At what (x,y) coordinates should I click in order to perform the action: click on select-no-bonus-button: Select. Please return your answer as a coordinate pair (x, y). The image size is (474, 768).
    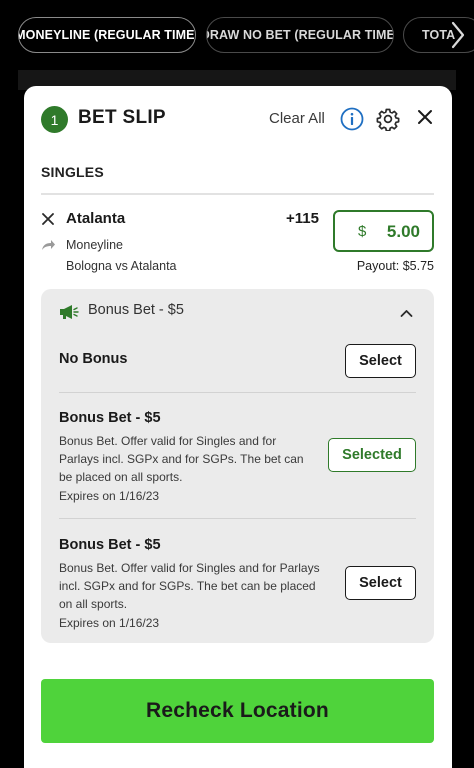
    Looking at the image, I should click on (380, 361).